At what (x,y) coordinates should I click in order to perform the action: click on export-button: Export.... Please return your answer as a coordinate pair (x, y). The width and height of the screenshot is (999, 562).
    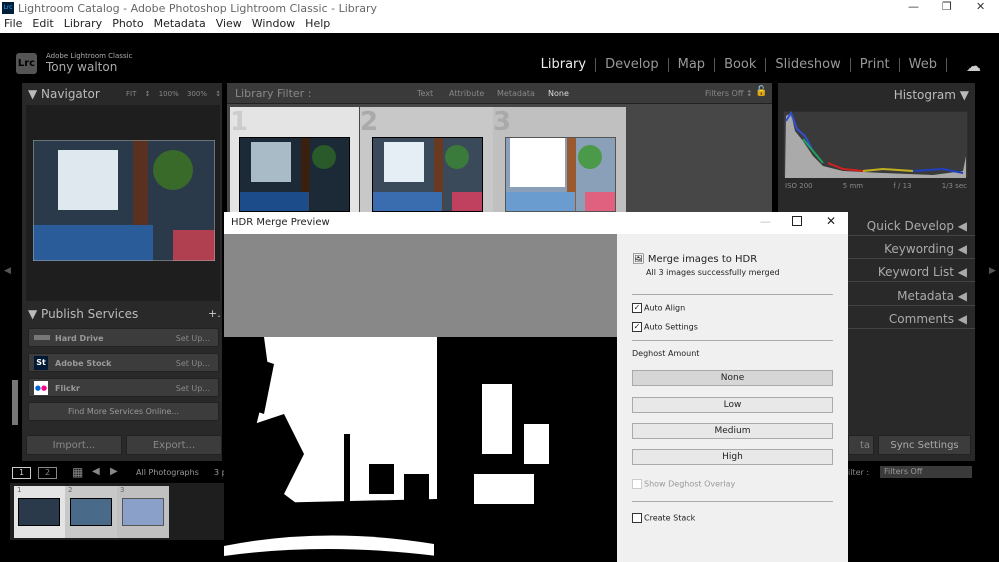
    Looking at the image, I should click on (174, 445).